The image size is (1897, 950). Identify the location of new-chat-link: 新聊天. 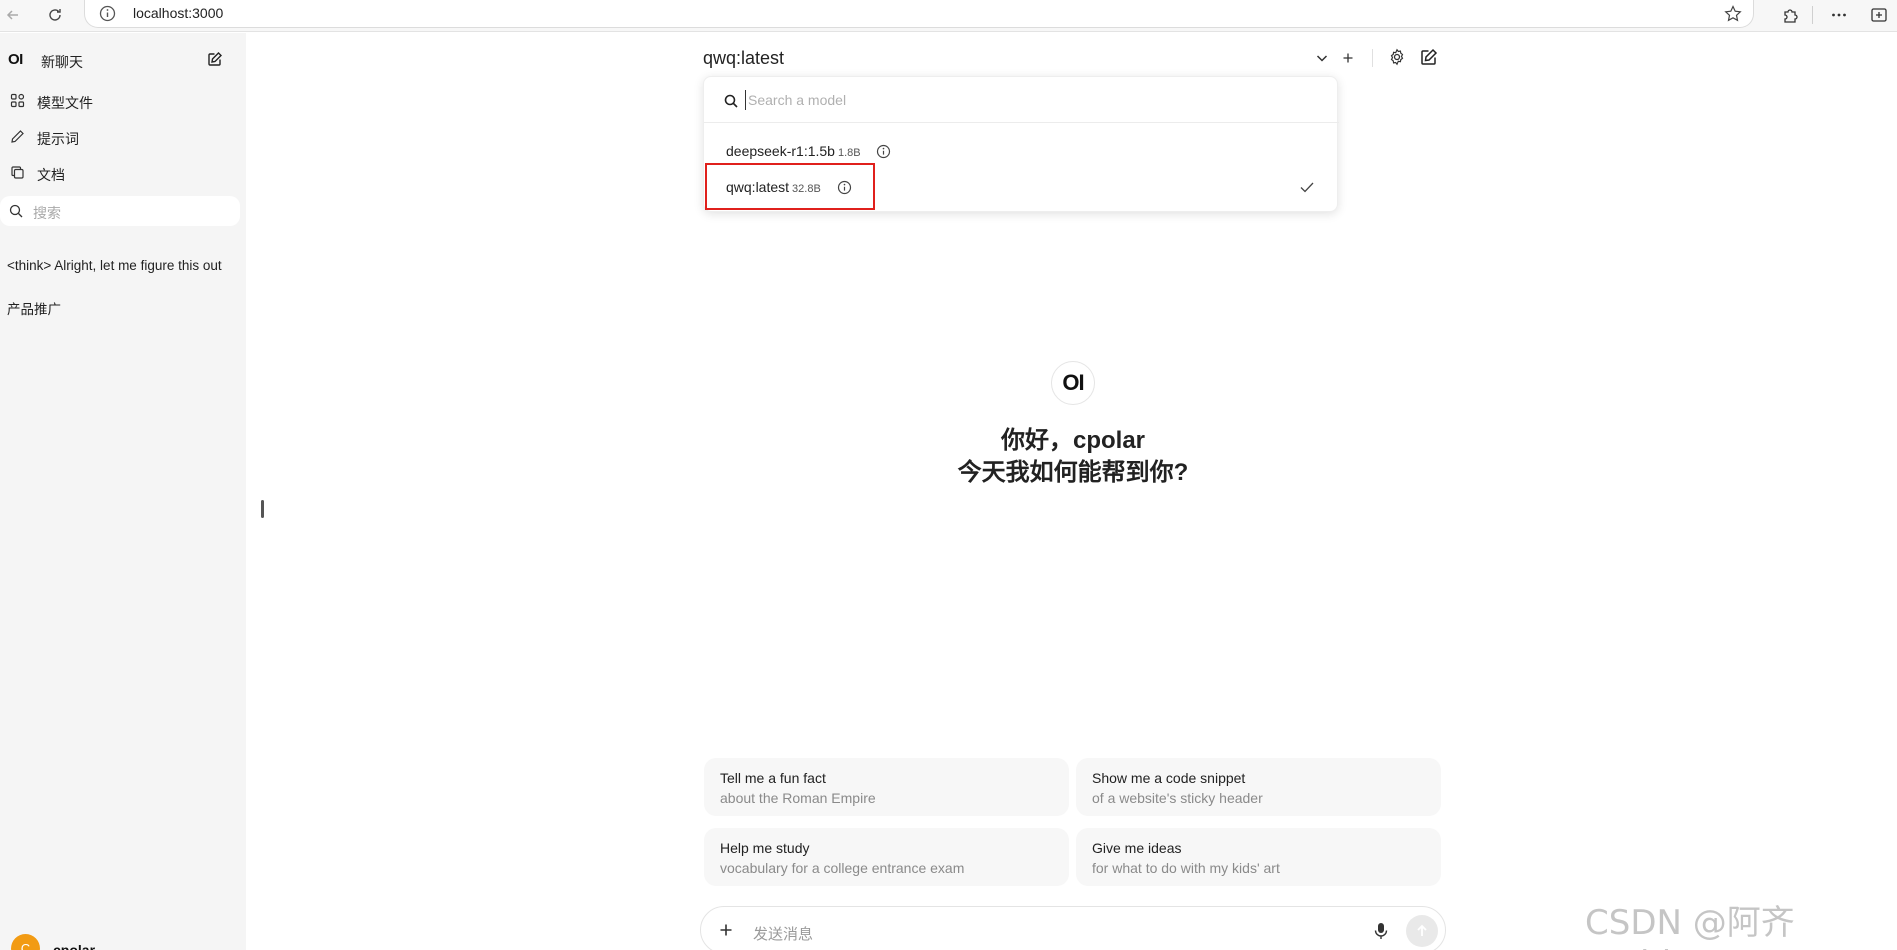
(62, 62).